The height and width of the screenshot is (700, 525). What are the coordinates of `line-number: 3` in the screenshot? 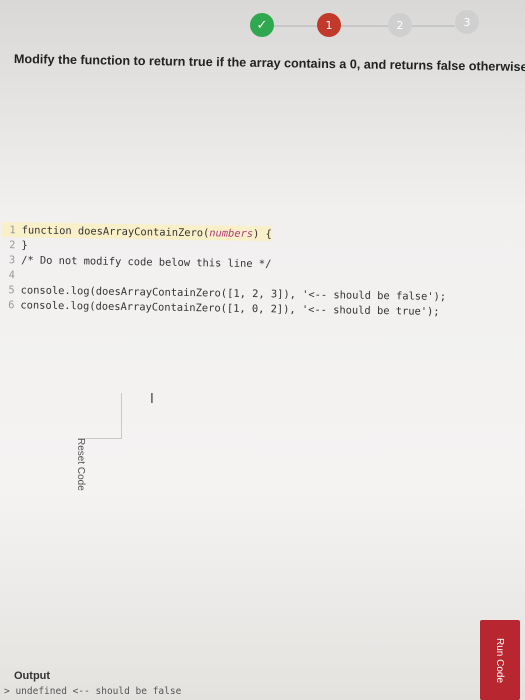 It's located at (12, 259).